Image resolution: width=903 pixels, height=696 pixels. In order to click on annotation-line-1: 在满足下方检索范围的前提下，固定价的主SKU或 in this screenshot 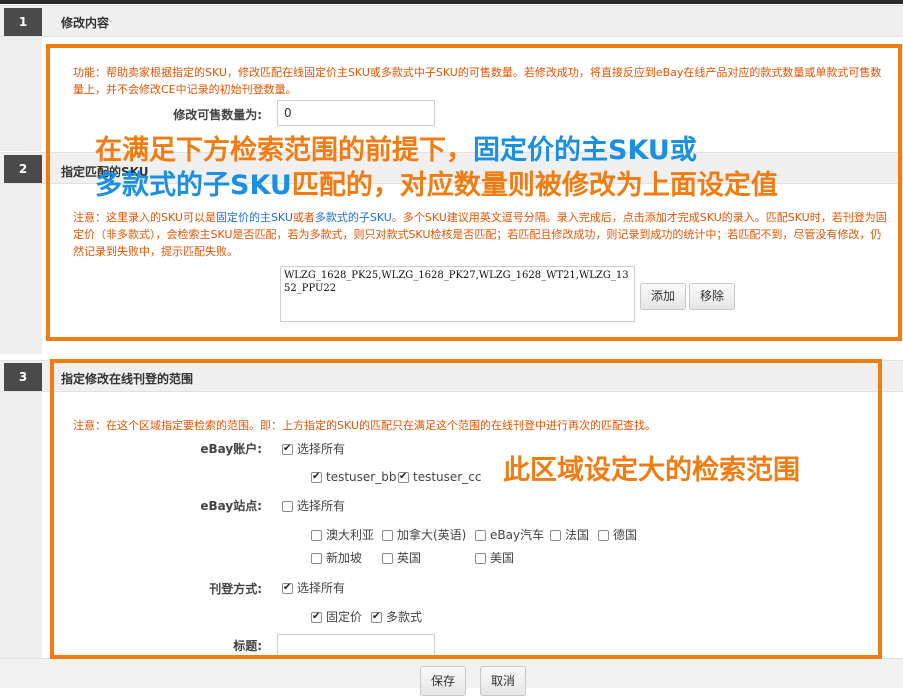, I will do `click(396, 151)`.